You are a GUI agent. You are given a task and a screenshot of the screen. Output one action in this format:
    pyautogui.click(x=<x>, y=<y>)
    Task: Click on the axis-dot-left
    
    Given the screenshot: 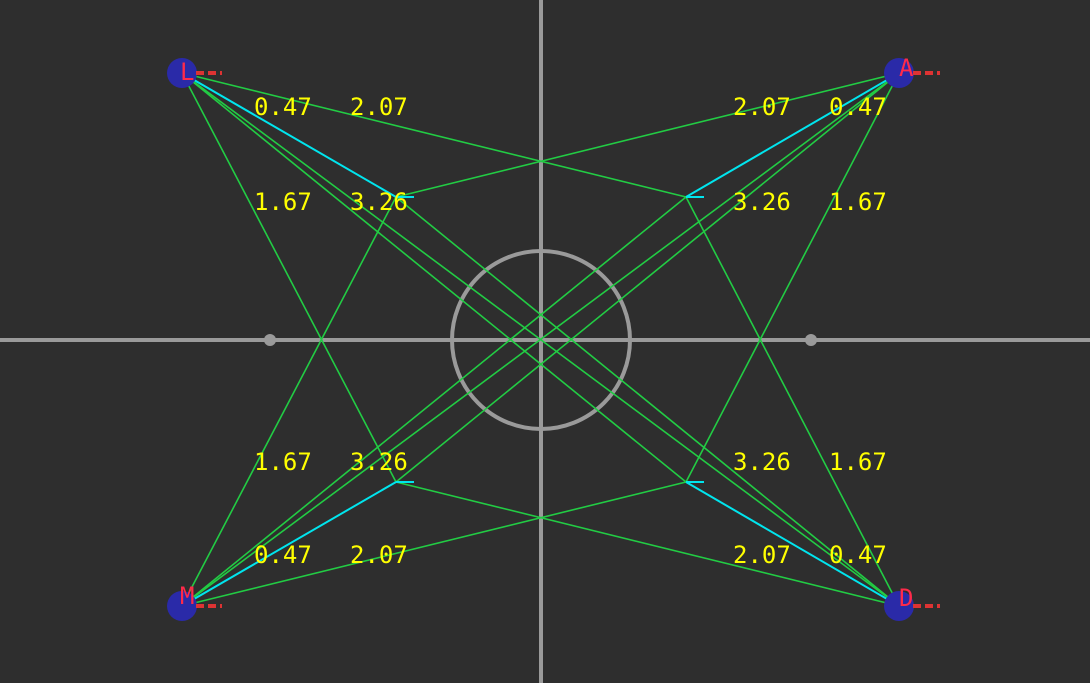 What is the action you would take?
    pyautogui.click(x=270, y=340)
    